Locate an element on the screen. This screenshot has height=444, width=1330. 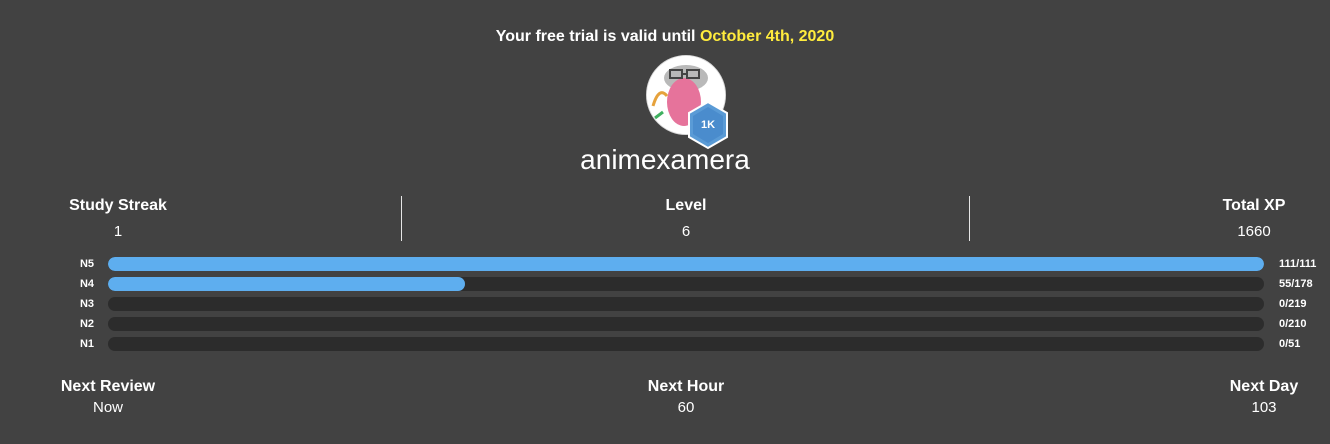
next-hour-label: Next Hour is located at coordinates (686, 386).